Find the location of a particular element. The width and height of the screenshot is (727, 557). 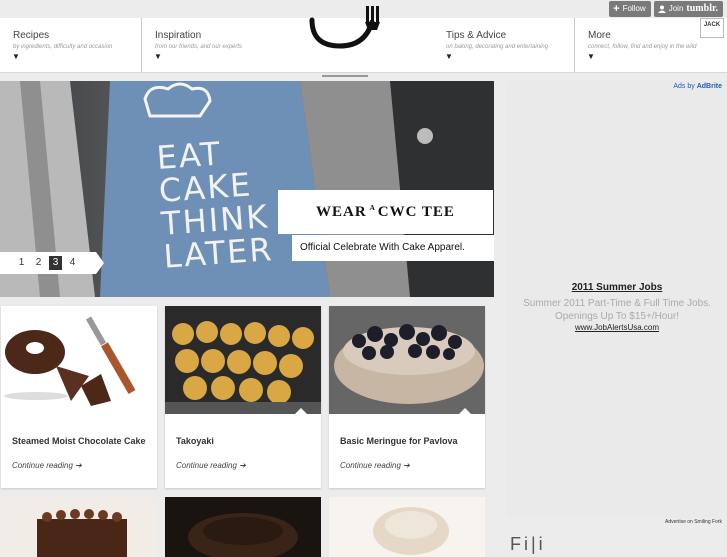

join-tumblr-button: Join tumblr. is located at coordinates (688, 9).